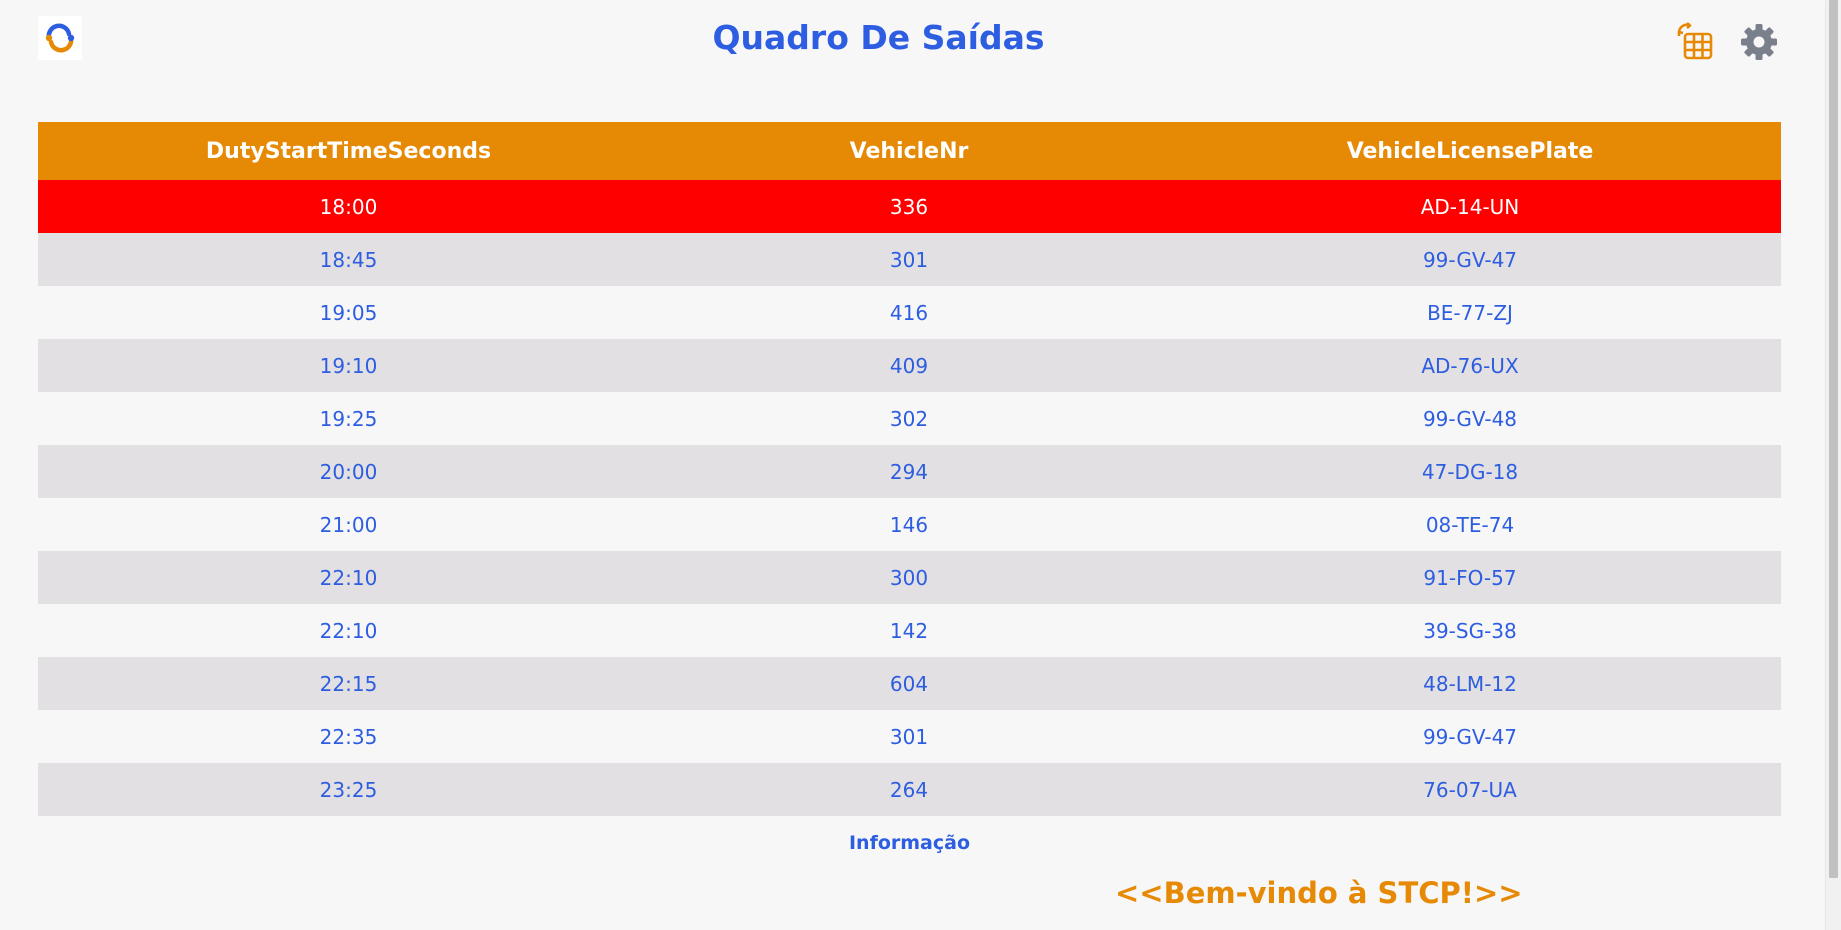 The height and width of the screenshot is (930, 1841). I want to click on table-row: 22:15 604 48-LM-12, so click(909, 683).